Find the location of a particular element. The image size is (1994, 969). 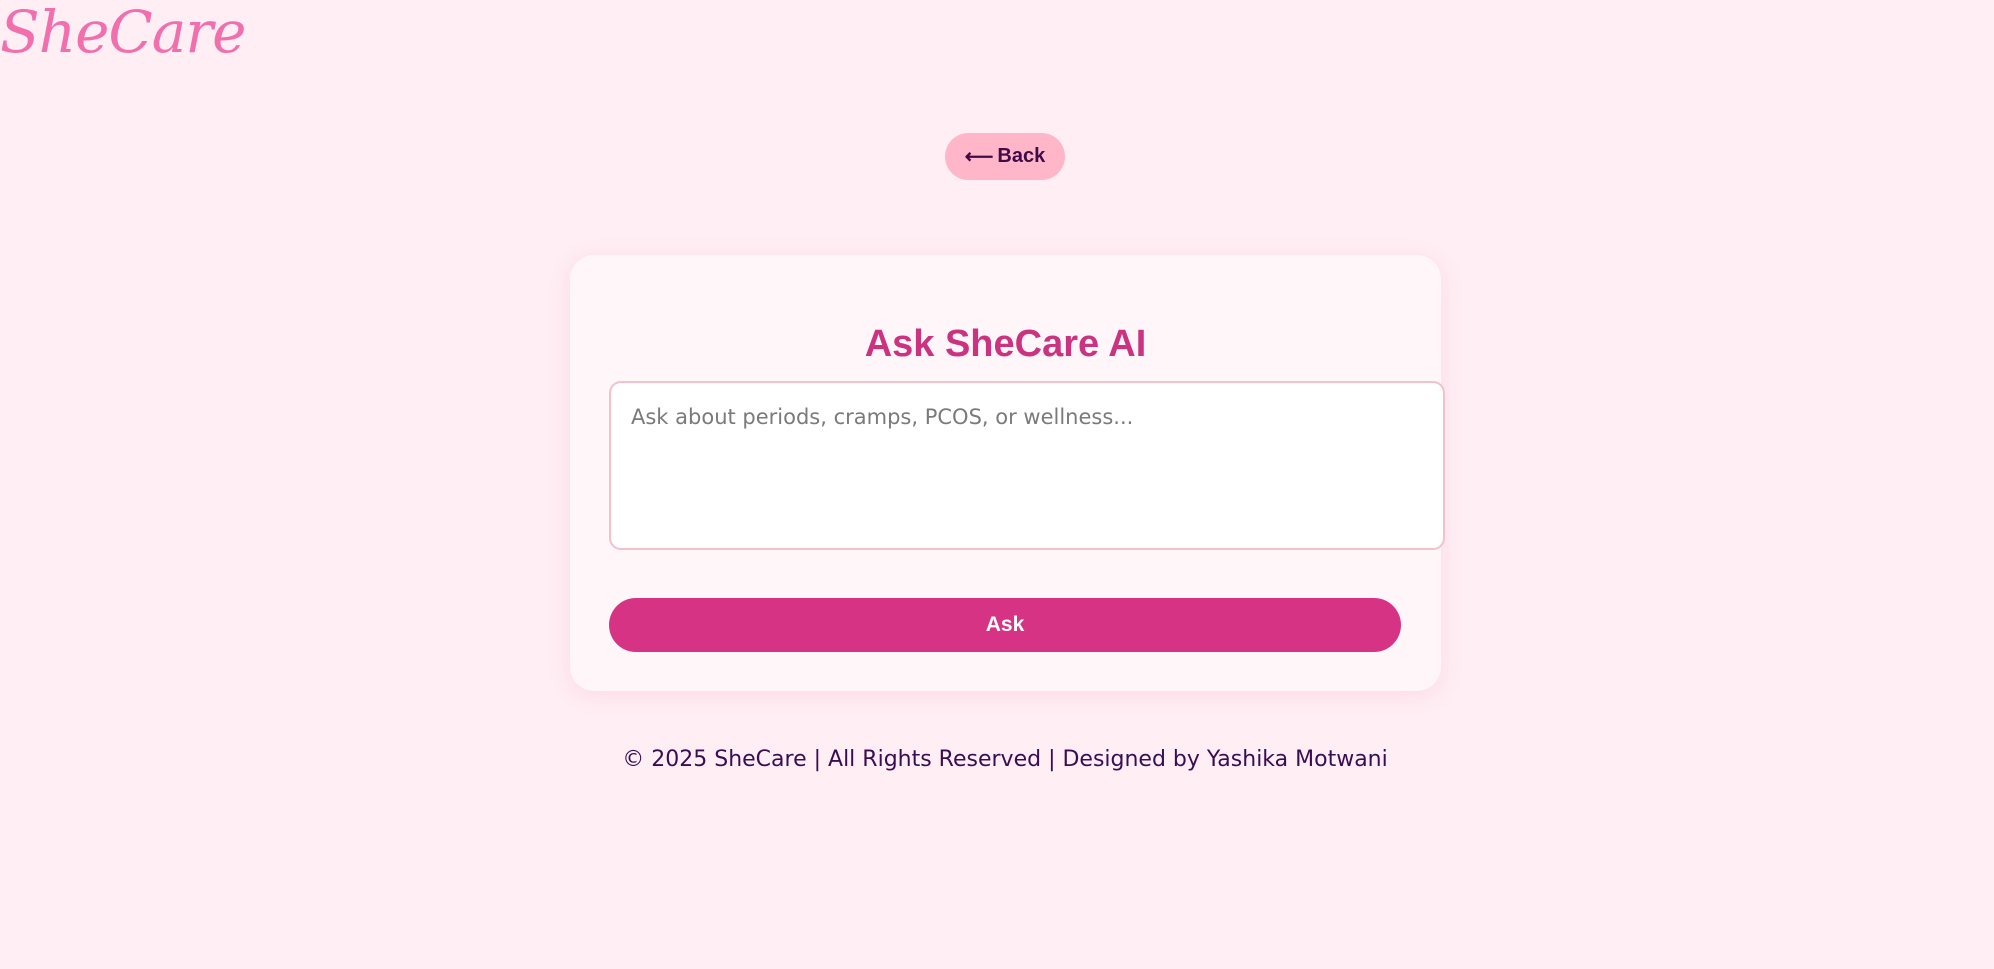

back-button: ⟵ Back is located at coordinates (1005, 156).